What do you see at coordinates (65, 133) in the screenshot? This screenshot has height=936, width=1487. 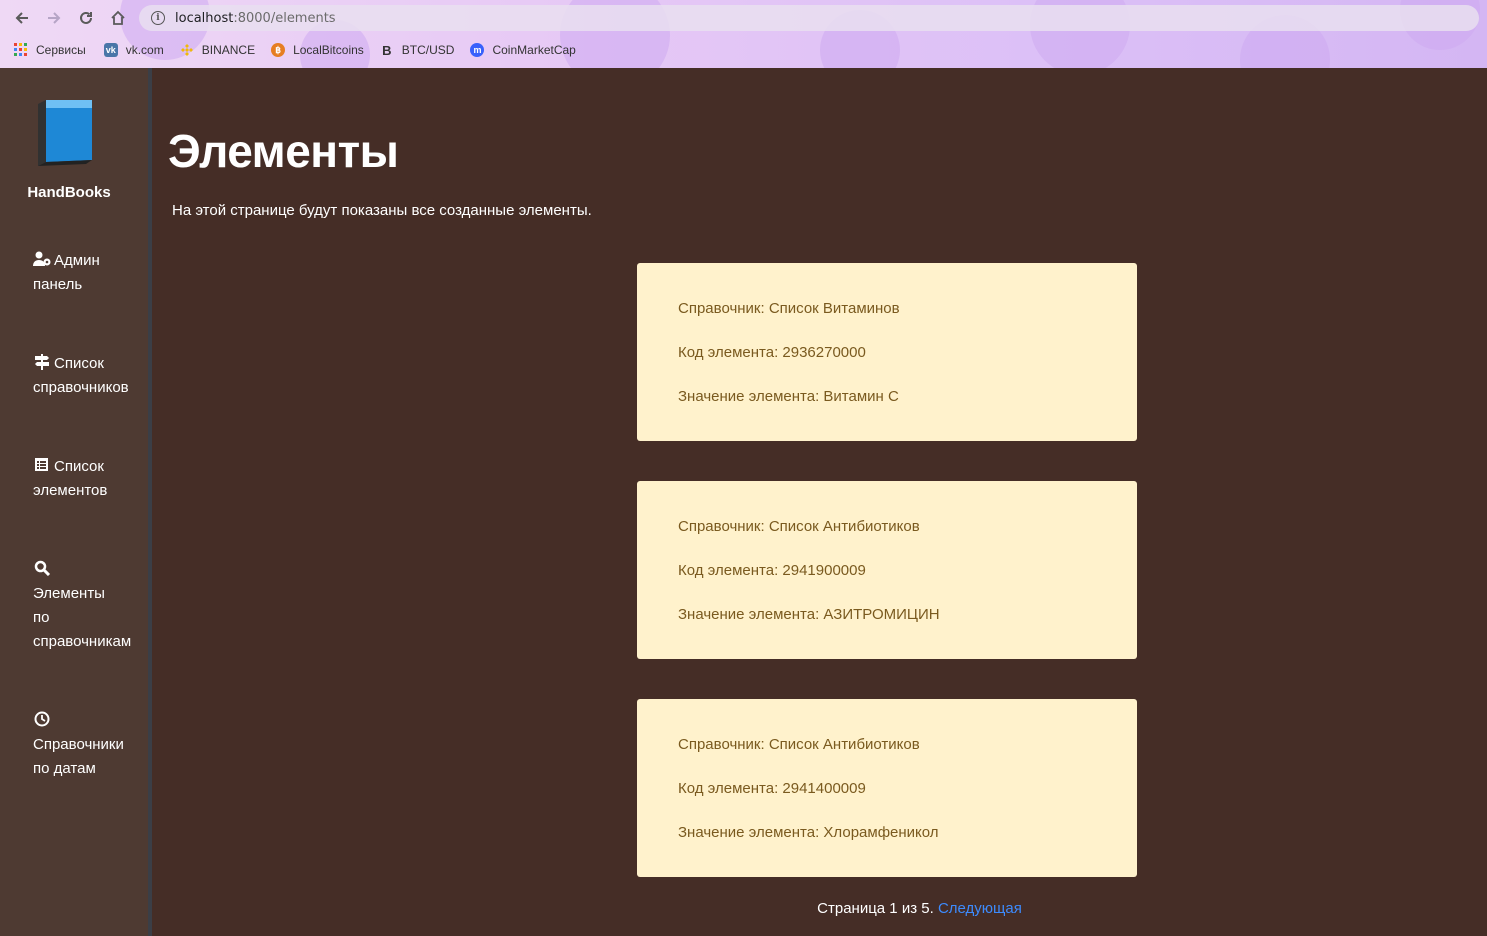 I see `book-logo-icon` at bounding box center [65, 133].